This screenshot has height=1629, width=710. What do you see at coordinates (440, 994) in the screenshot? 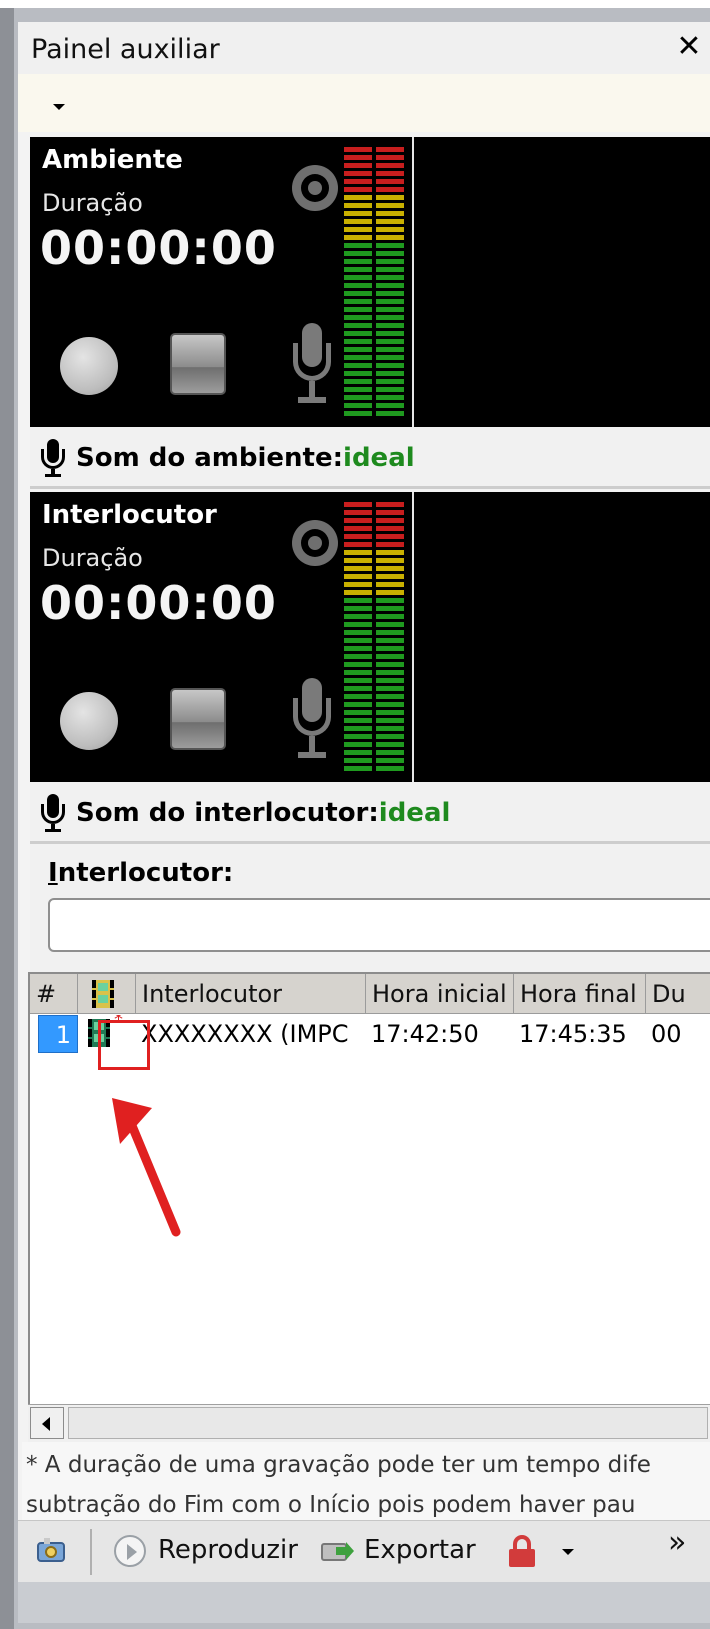
I see `column-header-hora-inicial: Hora inicial` at bounding box center [440, 994].